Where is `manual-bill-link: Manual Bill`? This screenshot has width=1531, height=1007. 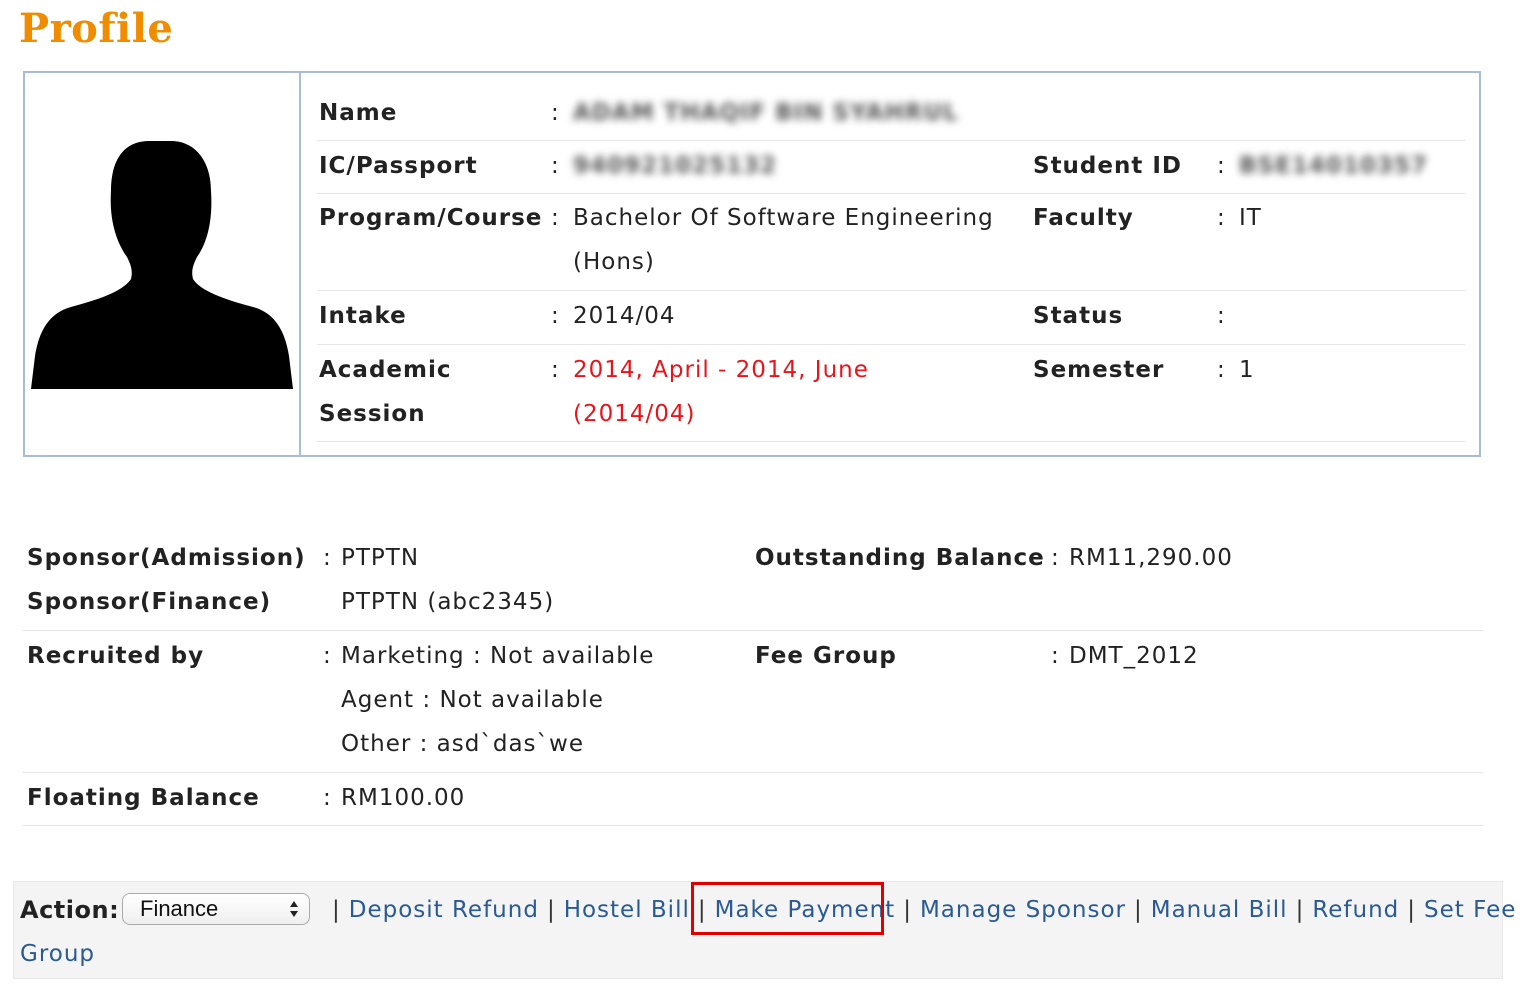 manual-bill-link: Manual Bill is located at coordinates (1219, 910).